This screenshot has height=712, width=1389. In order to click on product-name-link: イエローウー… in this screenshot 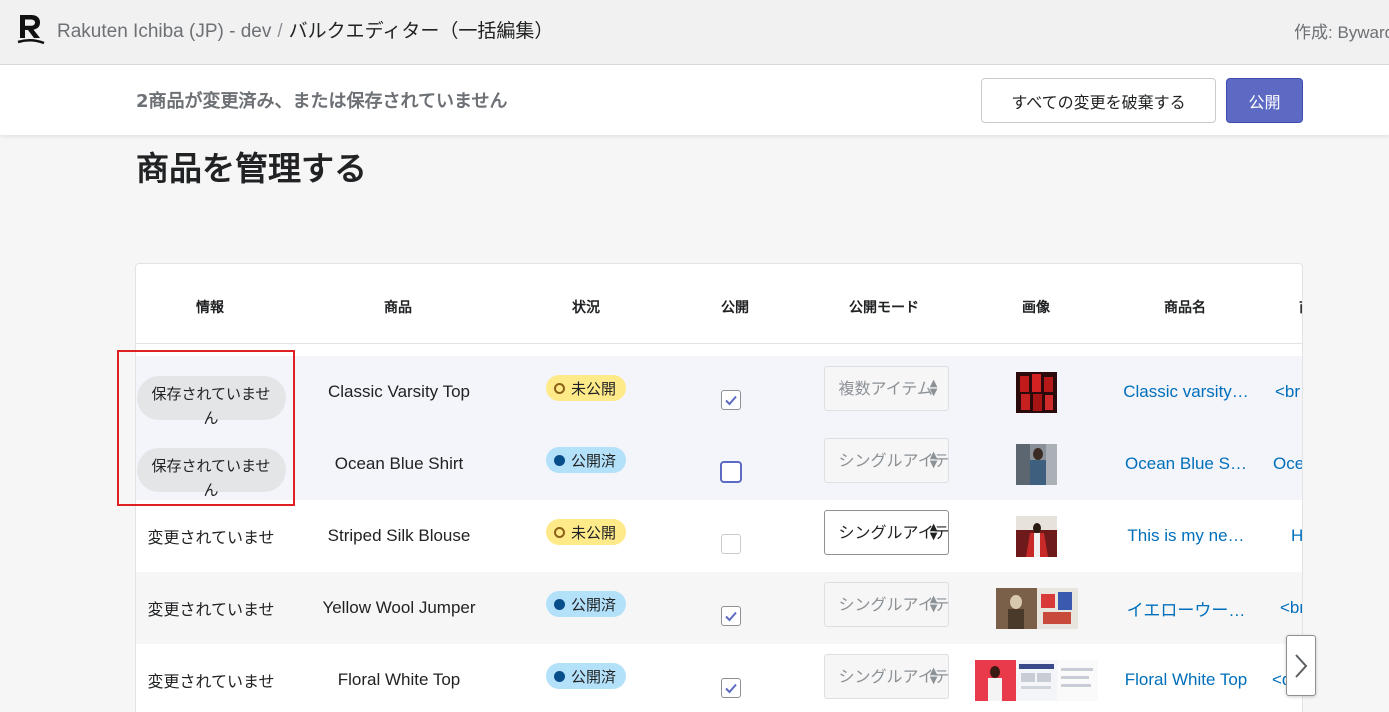, I will do `click(1186, 608)`.